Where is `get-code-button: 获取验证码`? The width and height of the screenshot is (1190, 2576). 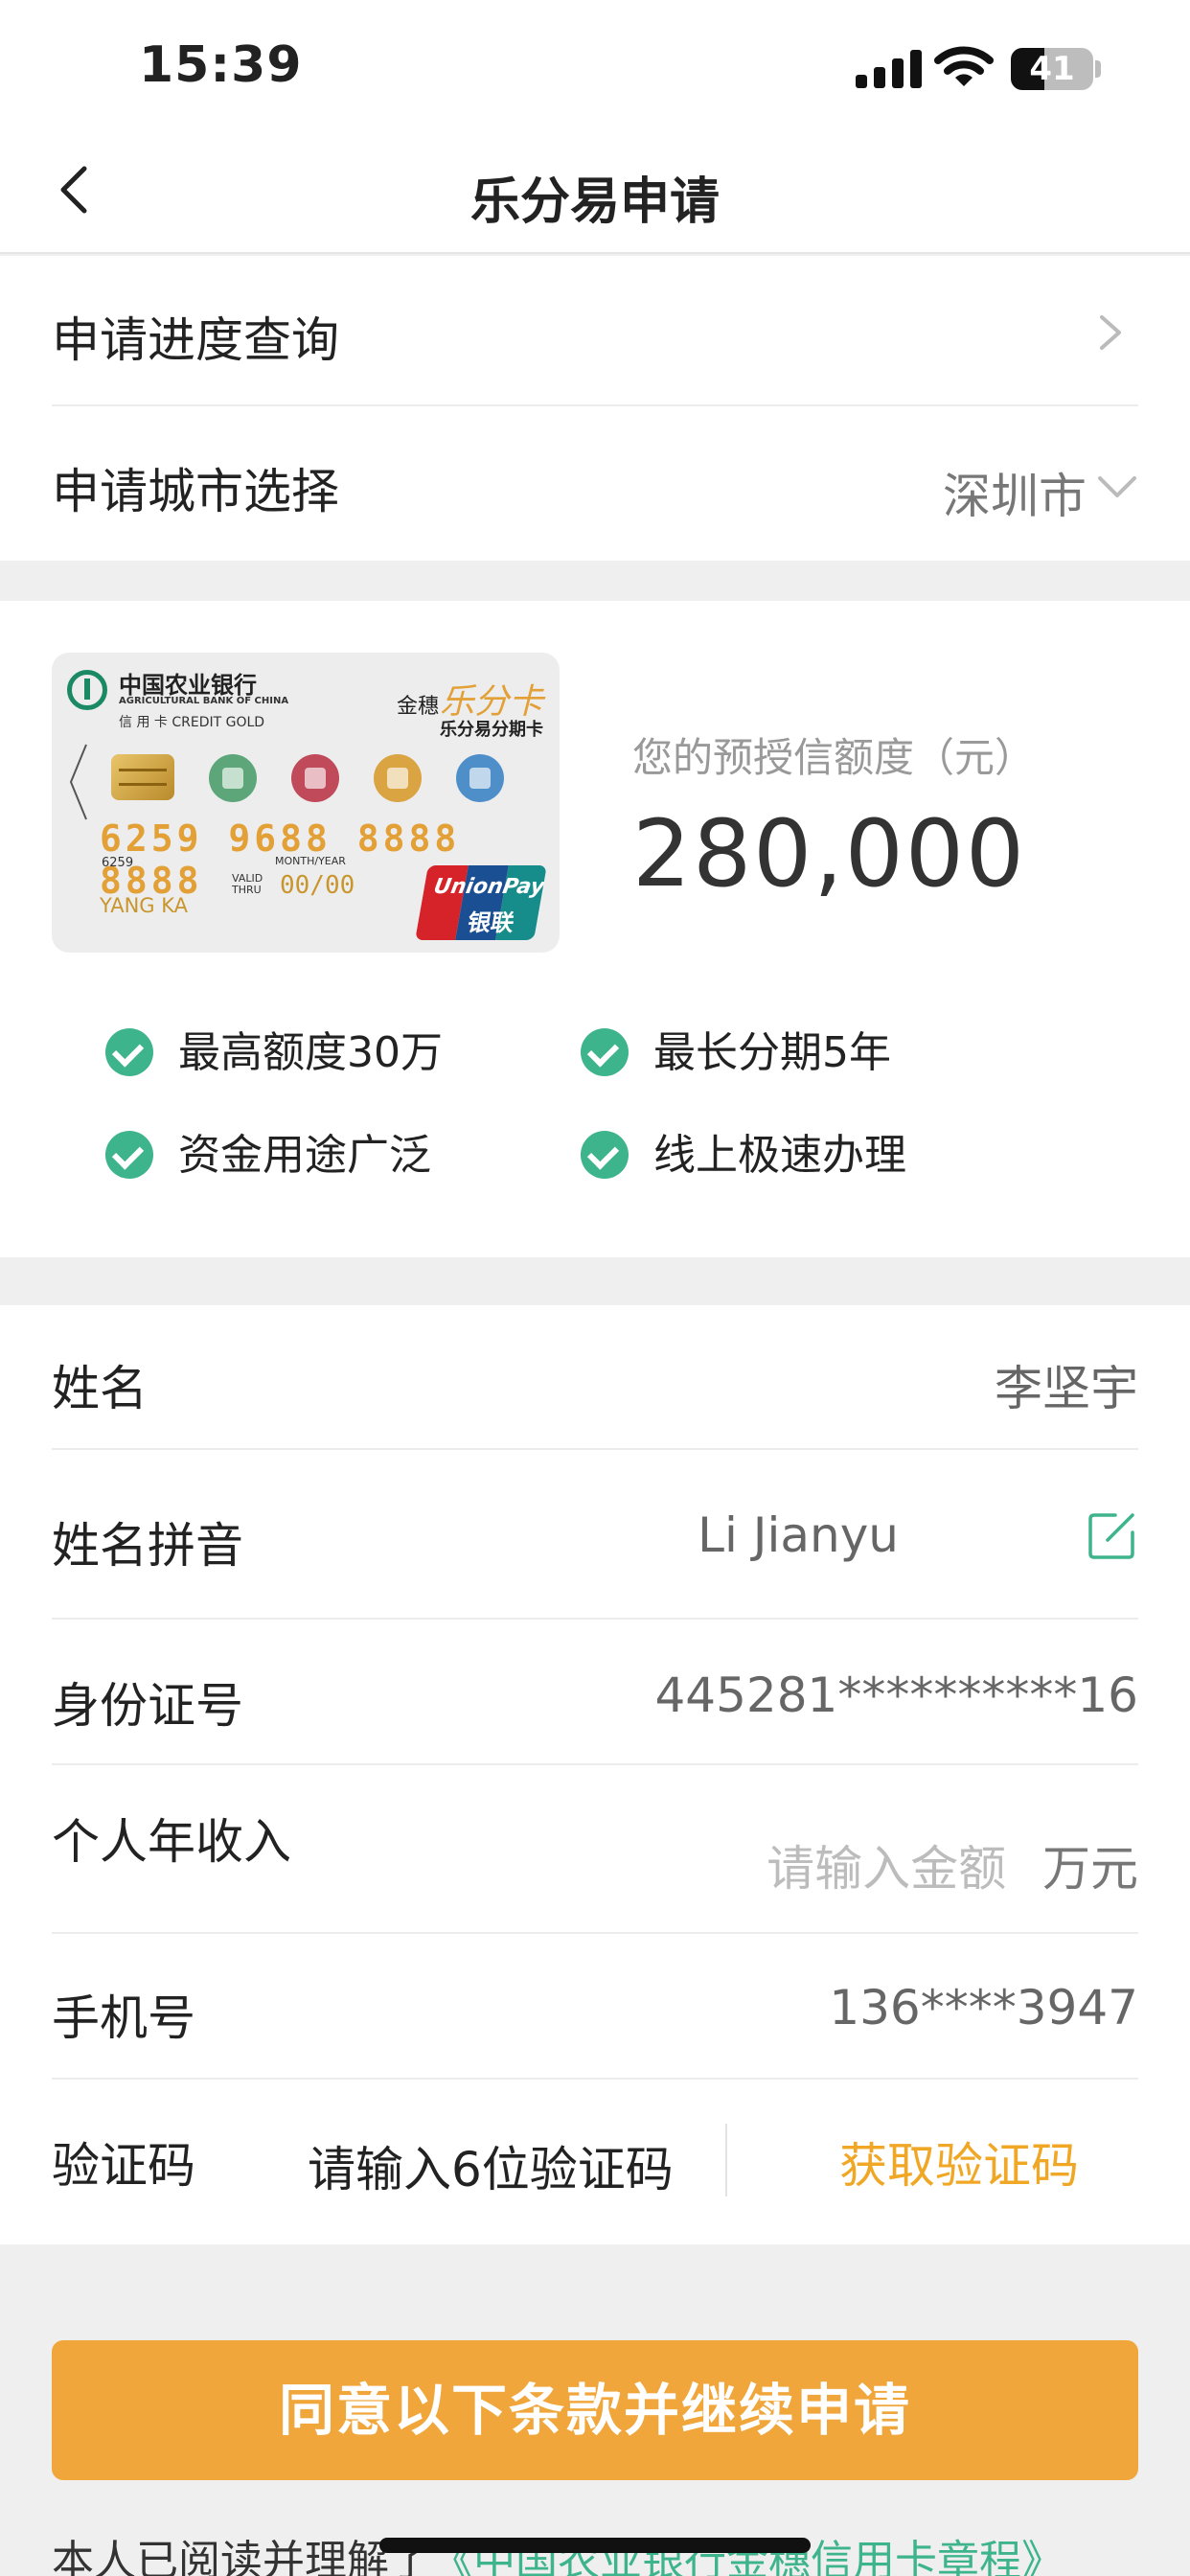 get-code-button: 获取验证码 is located at coordinates (959, 2162).